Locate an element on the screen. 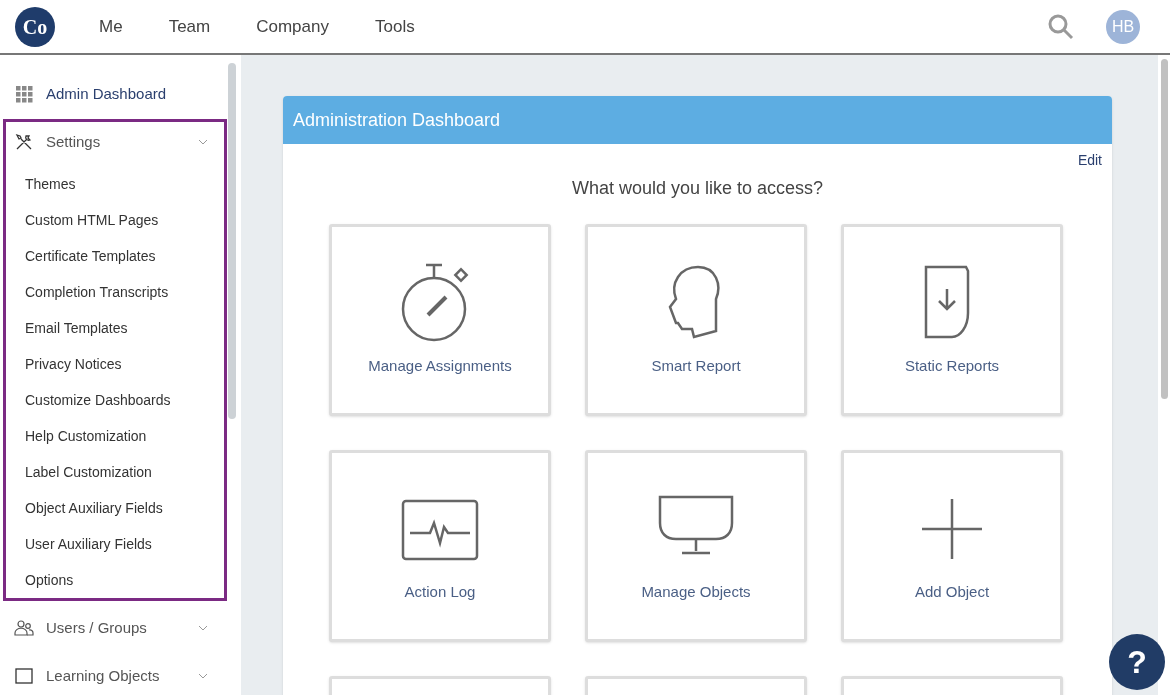 This screenshot has width=1170, height=695. submenu-item: Label Customization is located at coordinates (115, 472).